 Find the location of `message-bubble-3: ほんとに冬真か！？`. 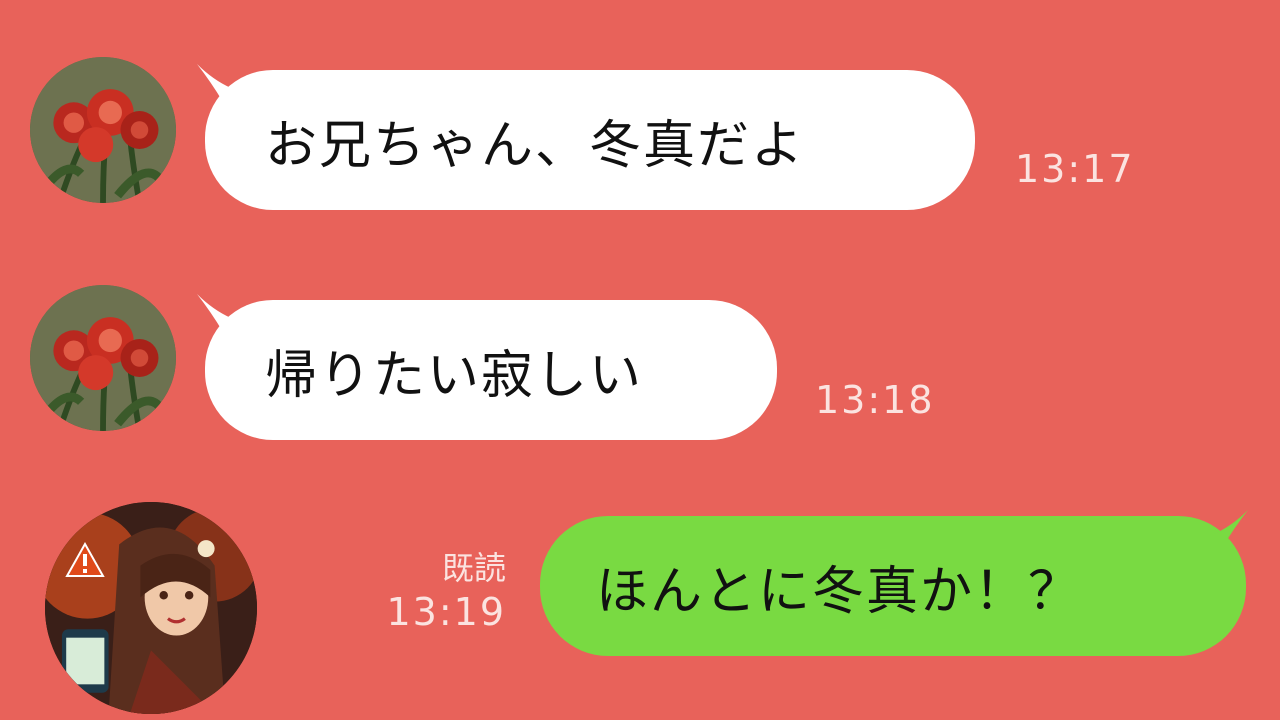

message-bubble-3: ほんとに冬真か！？ is located at coordinates (893, 586).